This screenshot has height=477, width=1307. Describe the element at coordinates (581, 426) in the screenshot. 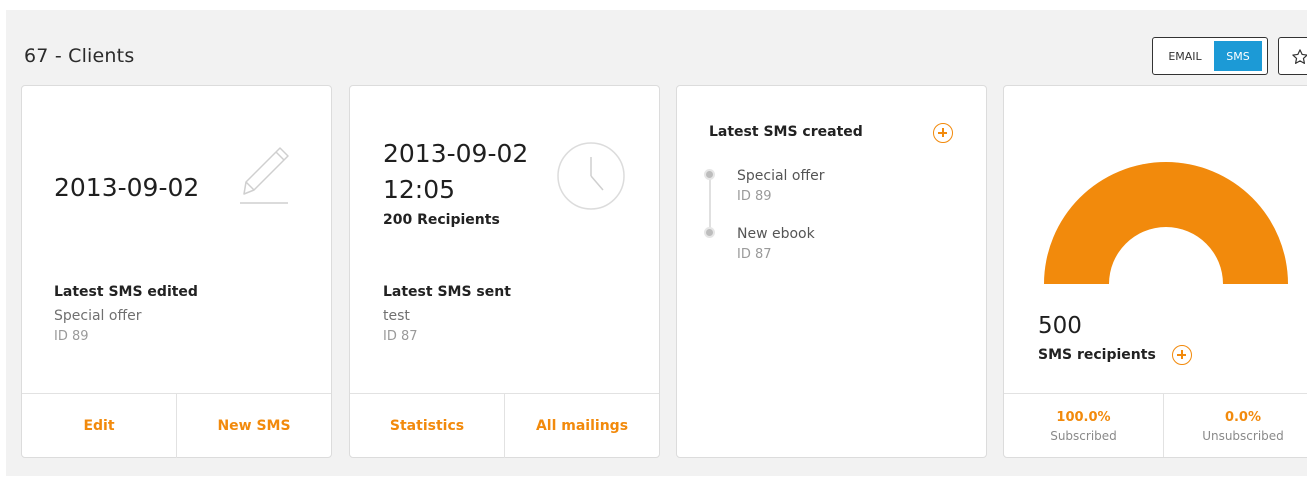

I see `all-mailings-button: All mailings` at that location.